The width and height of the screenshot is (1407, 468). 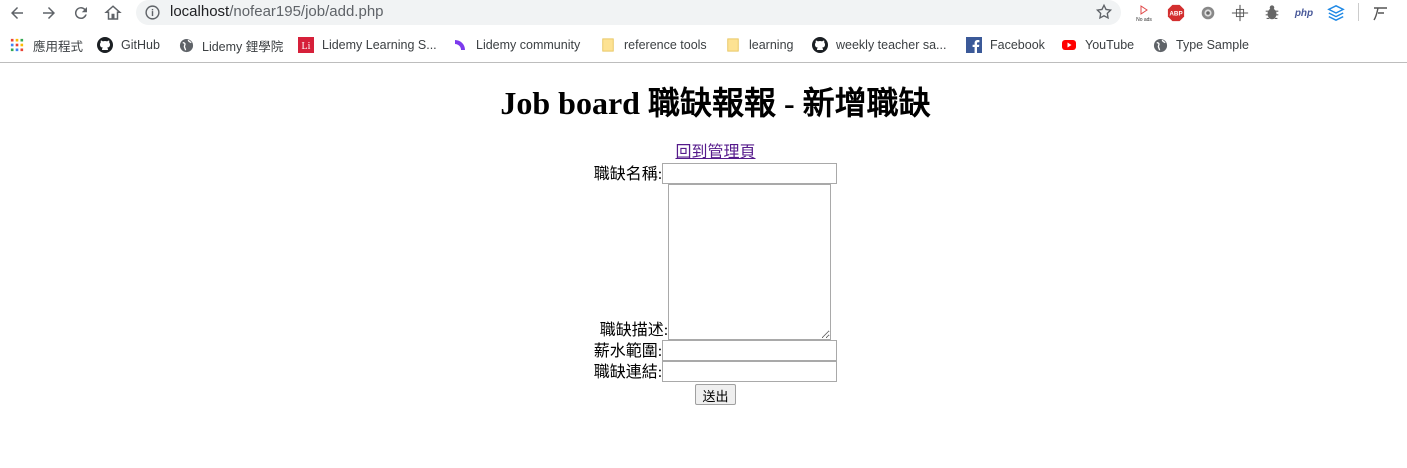 I want to click on salary-input, so click(x=750, y=350).